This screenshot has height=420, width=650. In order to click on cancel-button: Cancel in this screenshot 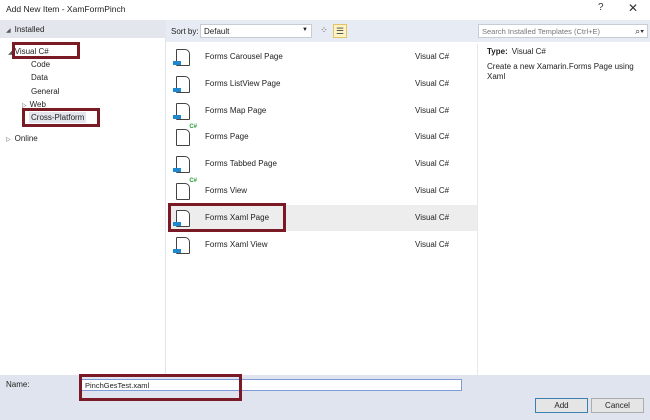, I will do `click(617, 405)`.